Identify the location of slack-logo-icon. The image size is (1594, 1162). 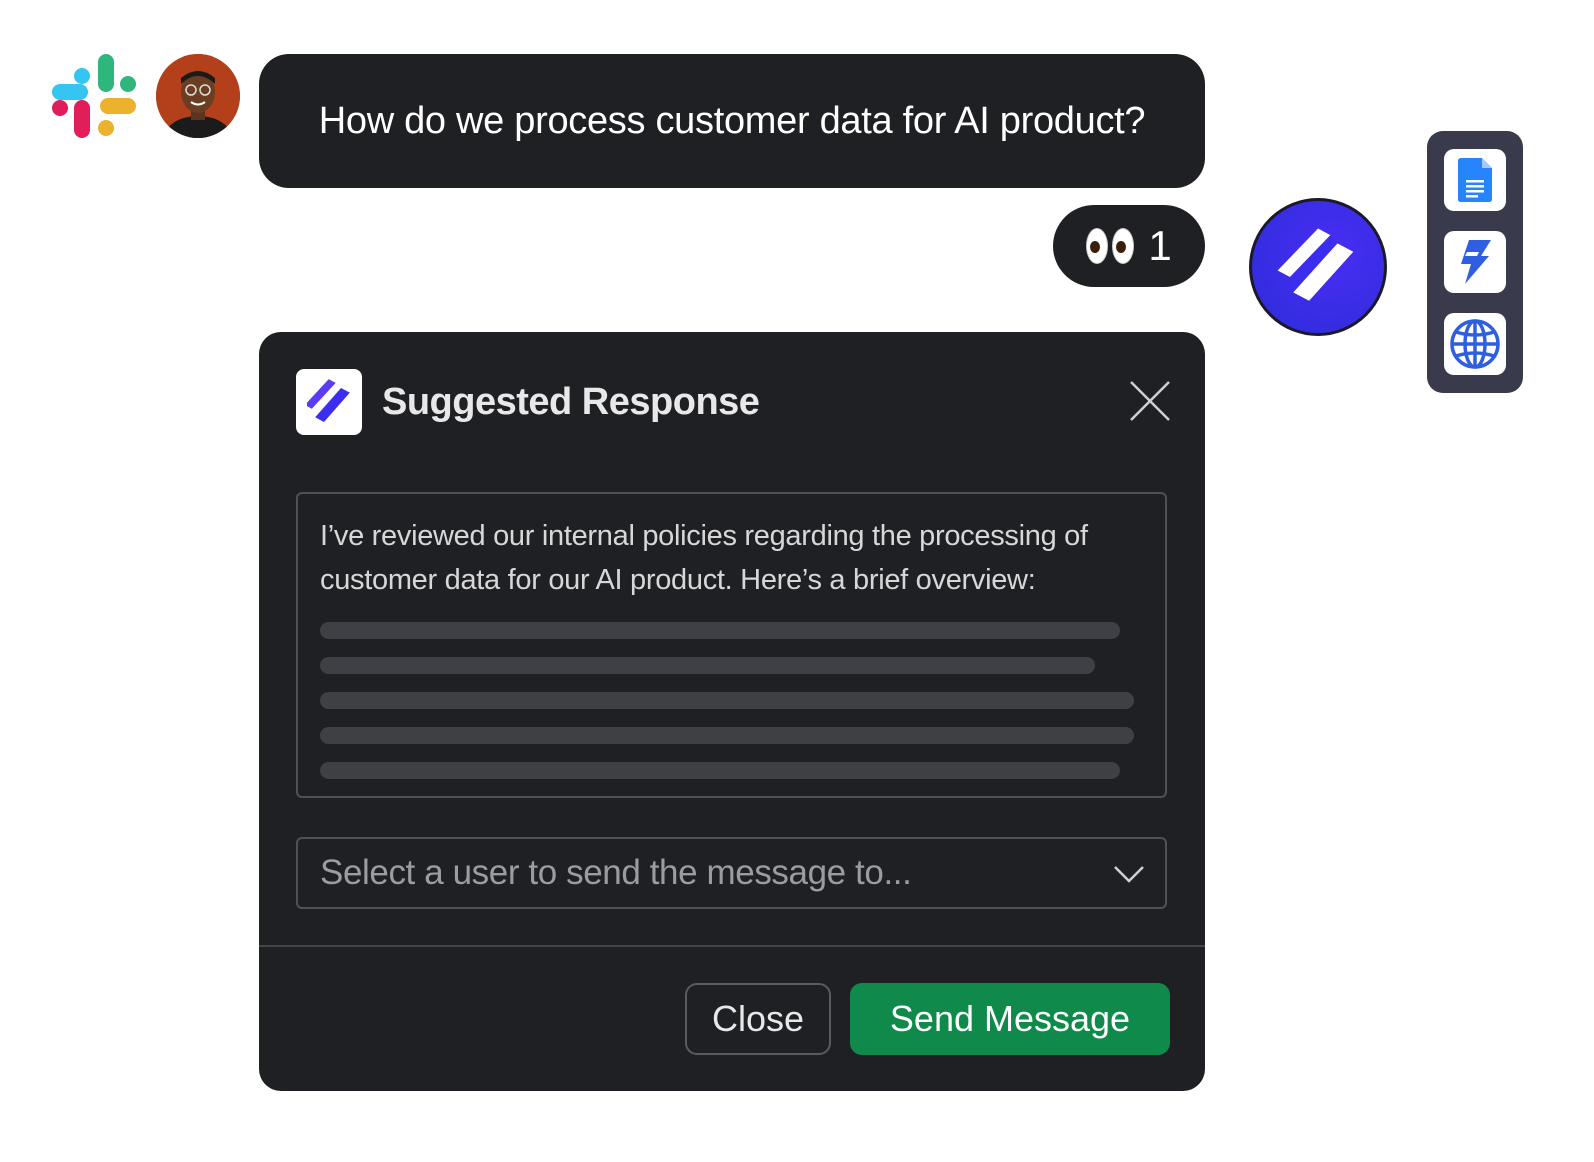
(94, 96).